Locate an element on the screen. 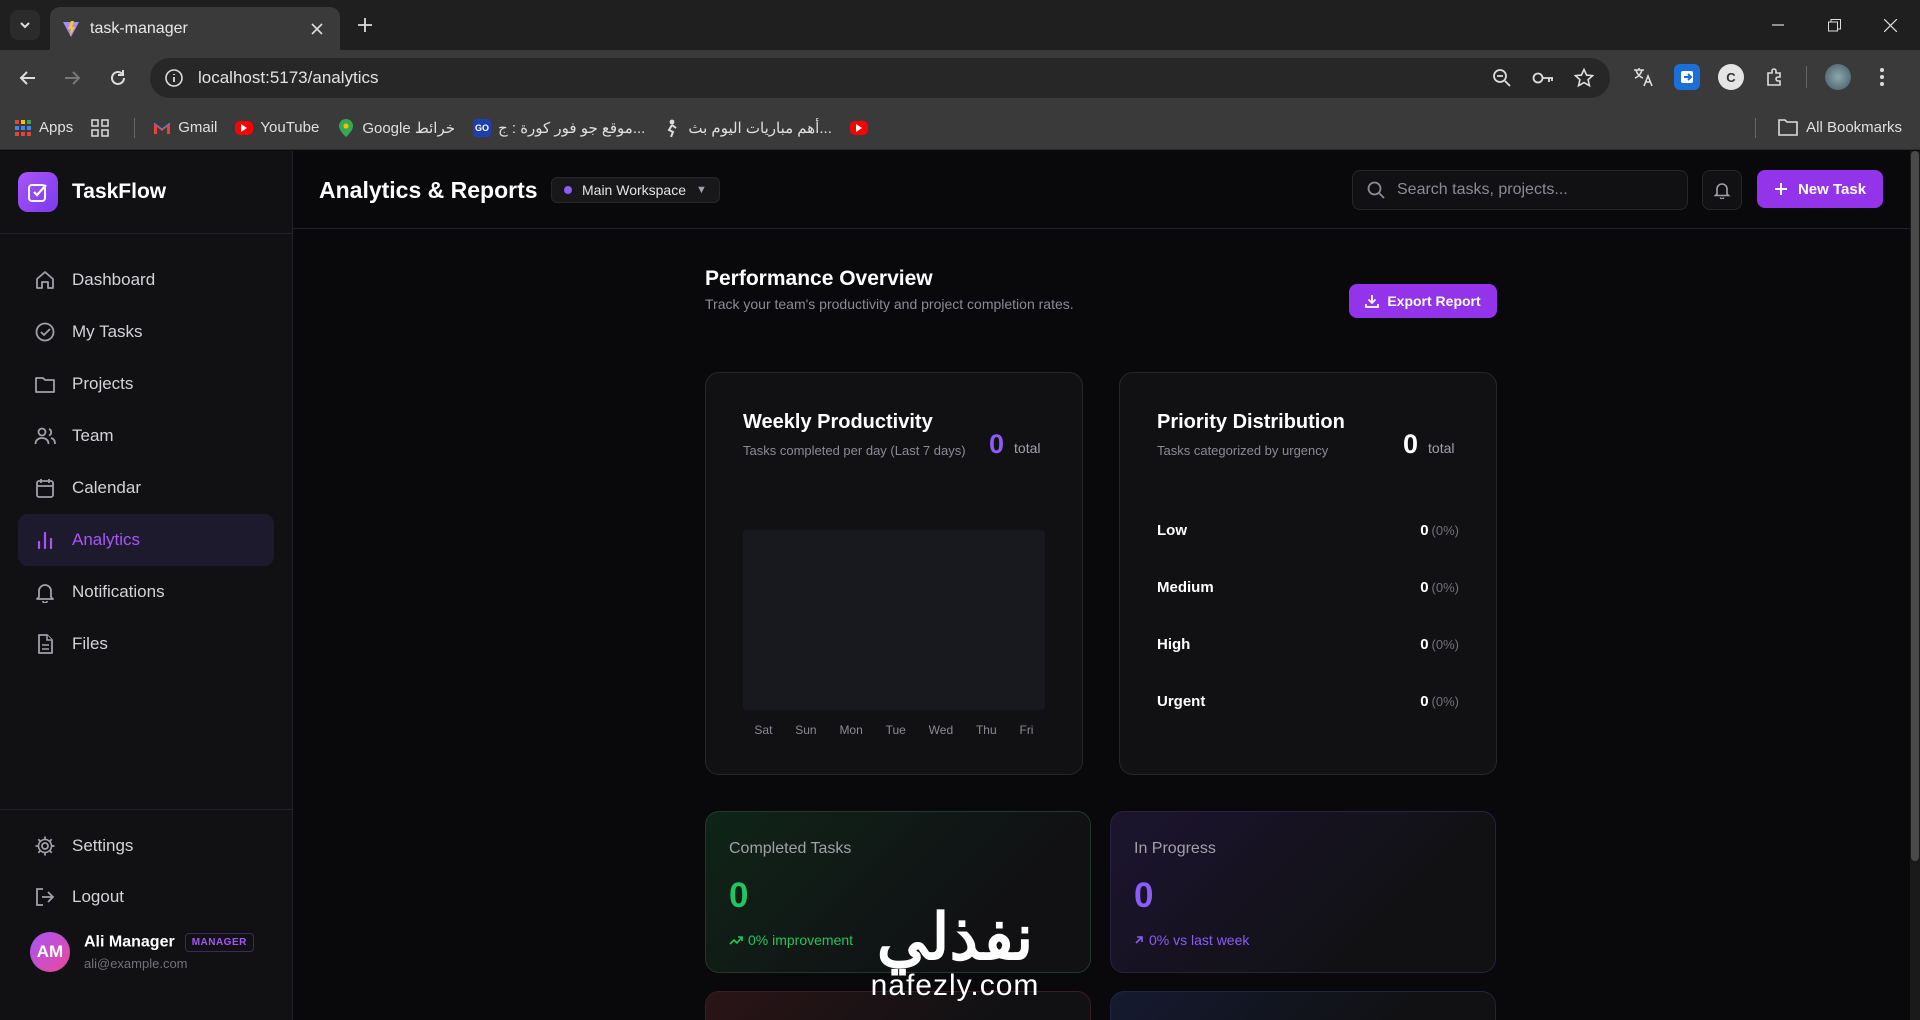 Image resolution: width=1920 pixels, height=1020 pixels. file-icon is located at coordinates (45, 644).